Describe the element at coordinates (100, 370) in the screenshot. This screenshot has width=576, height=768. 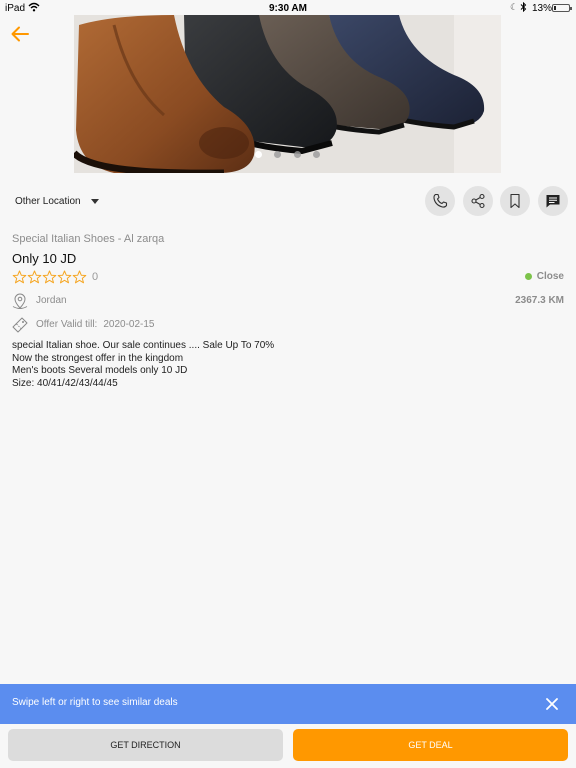
I see `description-line: Men's boots Several models only 10 JD` at that location.